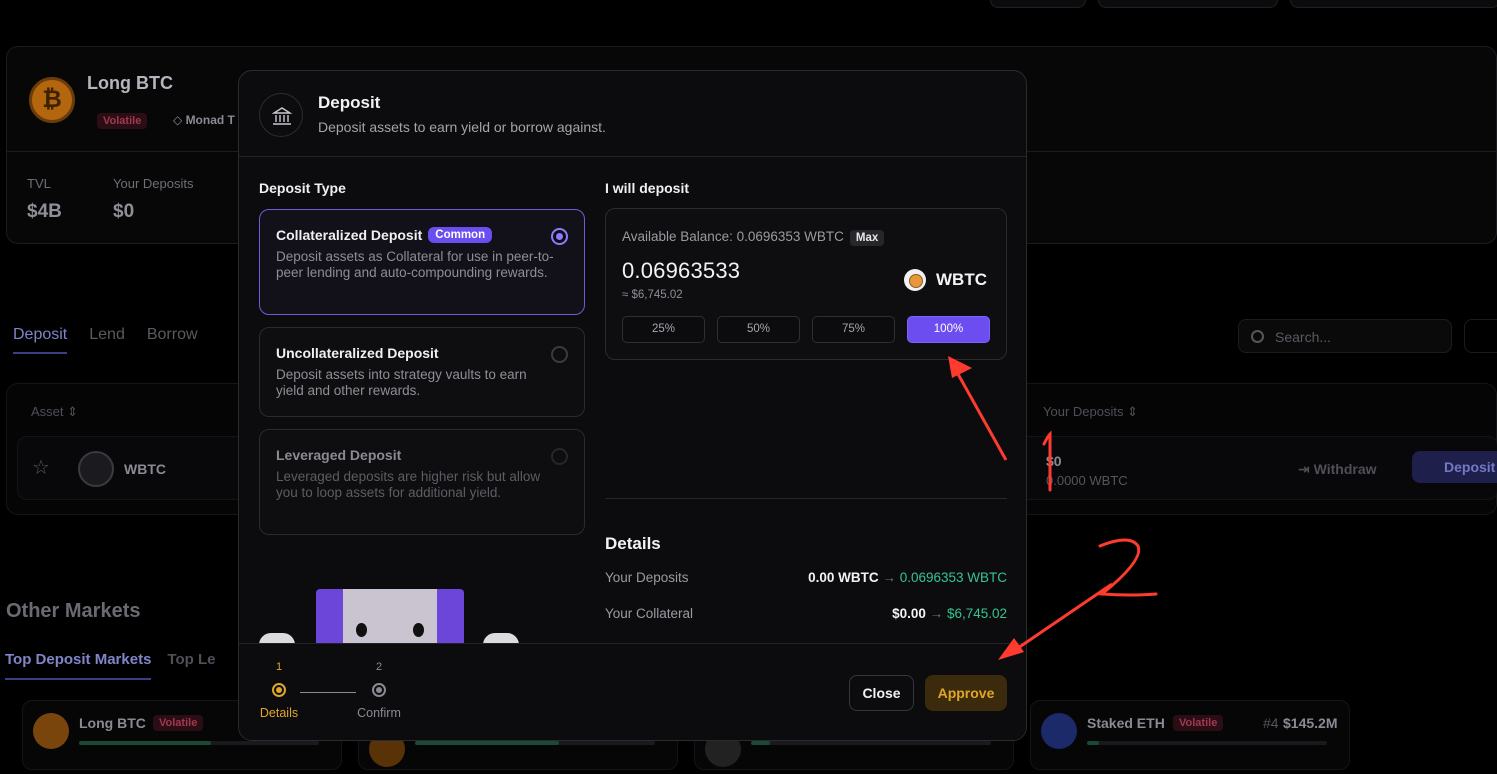  What do you see at coordinates (349, 102) in the screenshot?
I see `modal-title: Deposit` at bounding box center [349, 102].